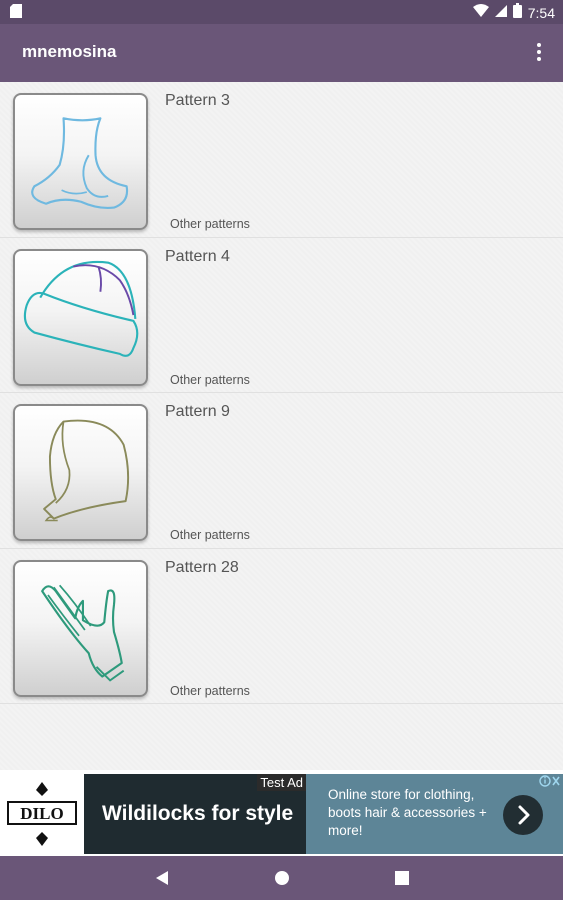  Describe the element at coordinates (197, 256) in the screenshot. I see `pattern-title: Pattern 4` at that location.